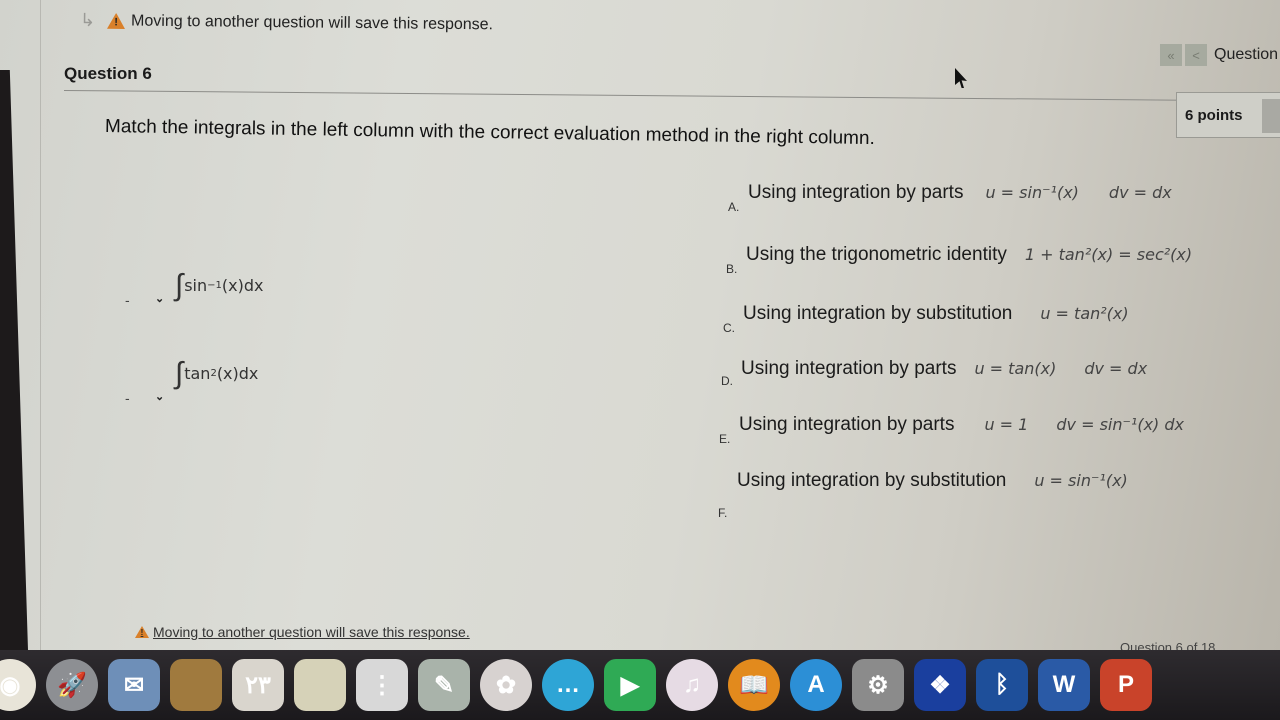  What do you see at coordinates (729, 328) in the screenshot?
I see `option-letter: C.` at bounding box center [729, 328].